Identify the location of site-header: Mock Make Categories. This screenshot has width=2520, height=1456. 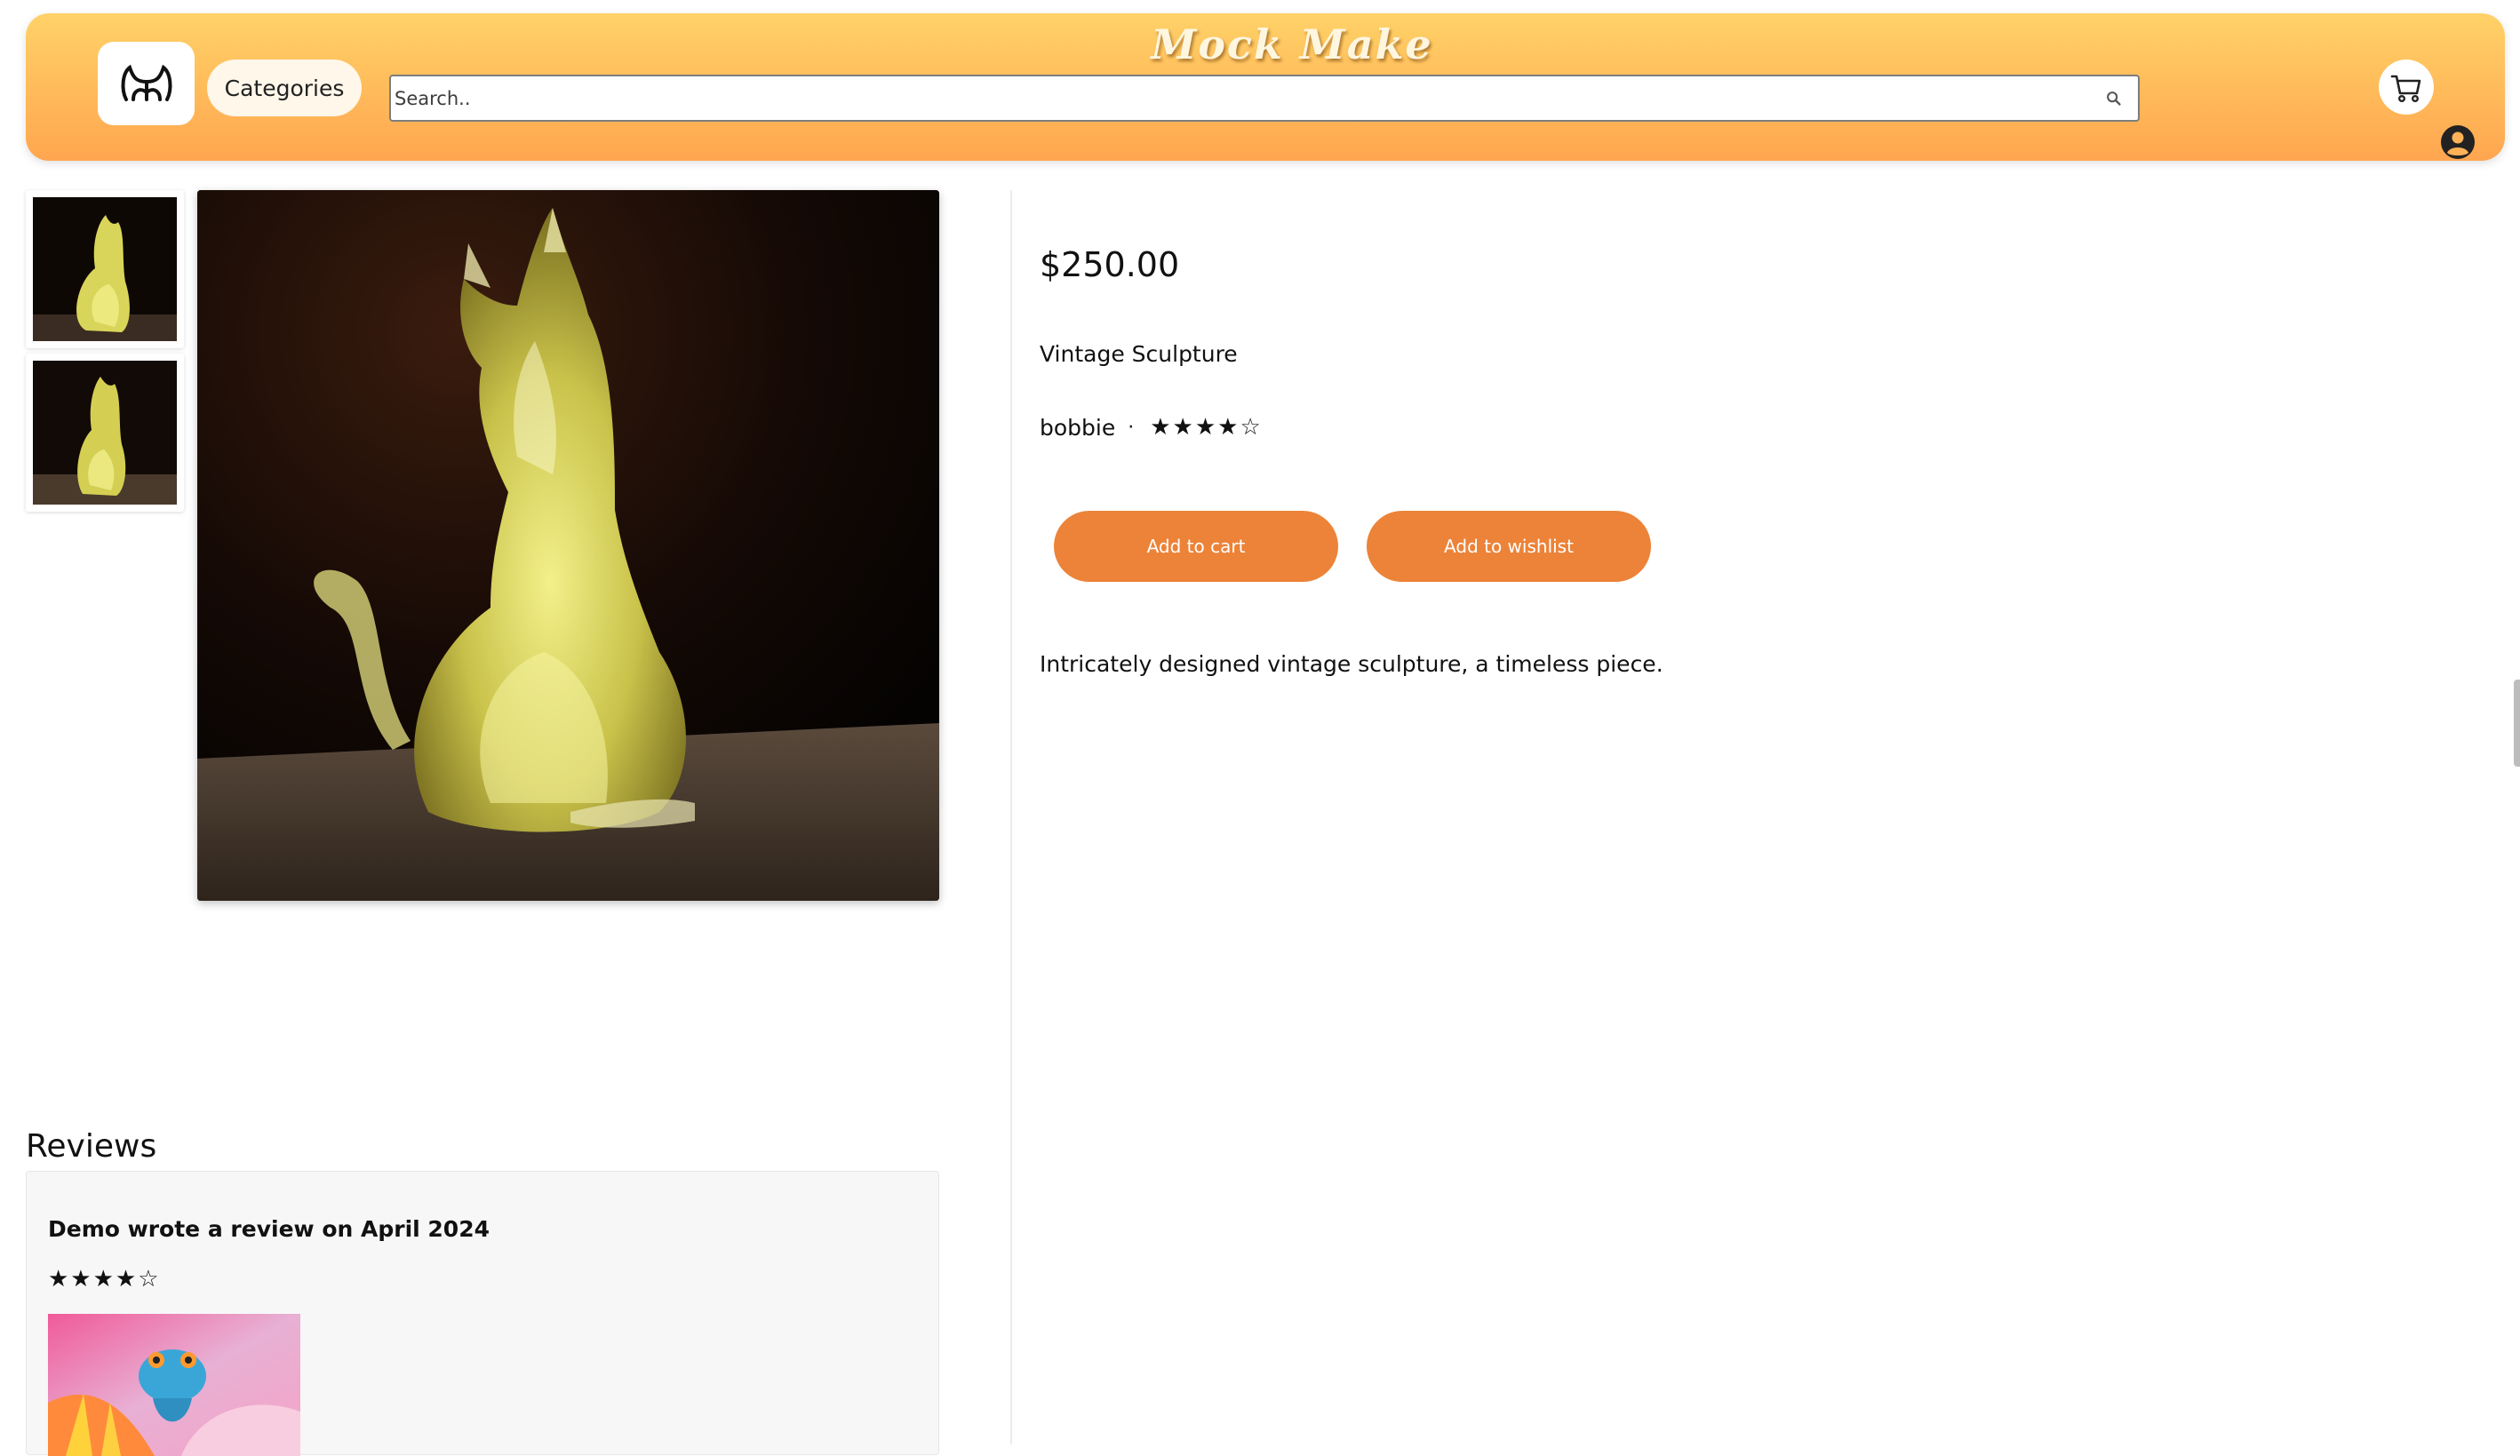
(1265, 87).